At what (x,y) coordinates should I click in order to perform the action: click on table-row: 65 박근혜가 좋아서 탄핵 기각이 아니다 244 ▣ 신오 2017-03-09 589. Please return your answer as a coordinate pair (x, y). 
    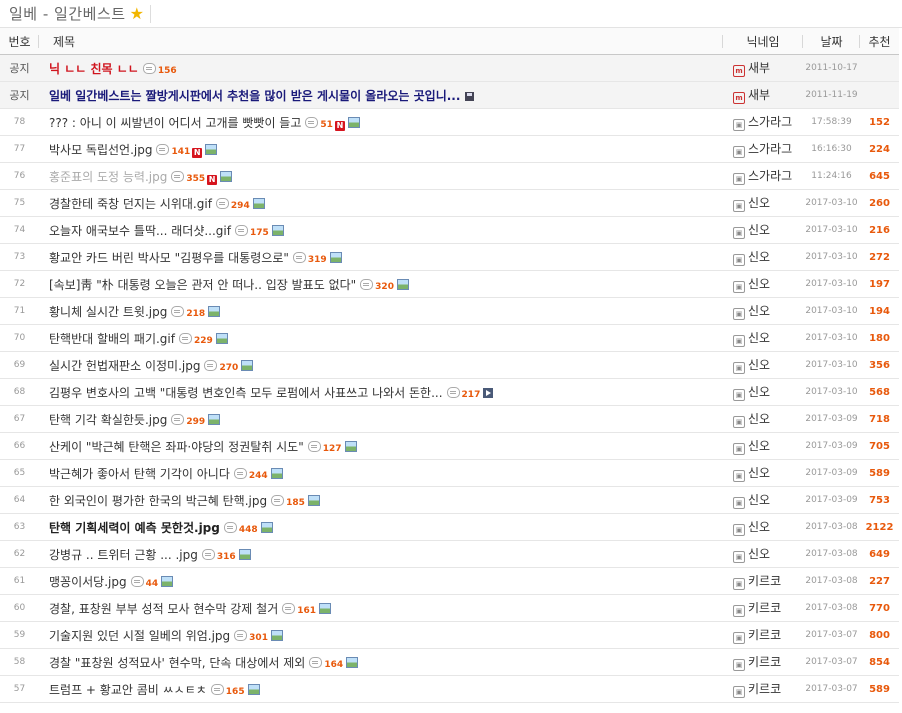
    Looking at the image, I should click on (449, 473).